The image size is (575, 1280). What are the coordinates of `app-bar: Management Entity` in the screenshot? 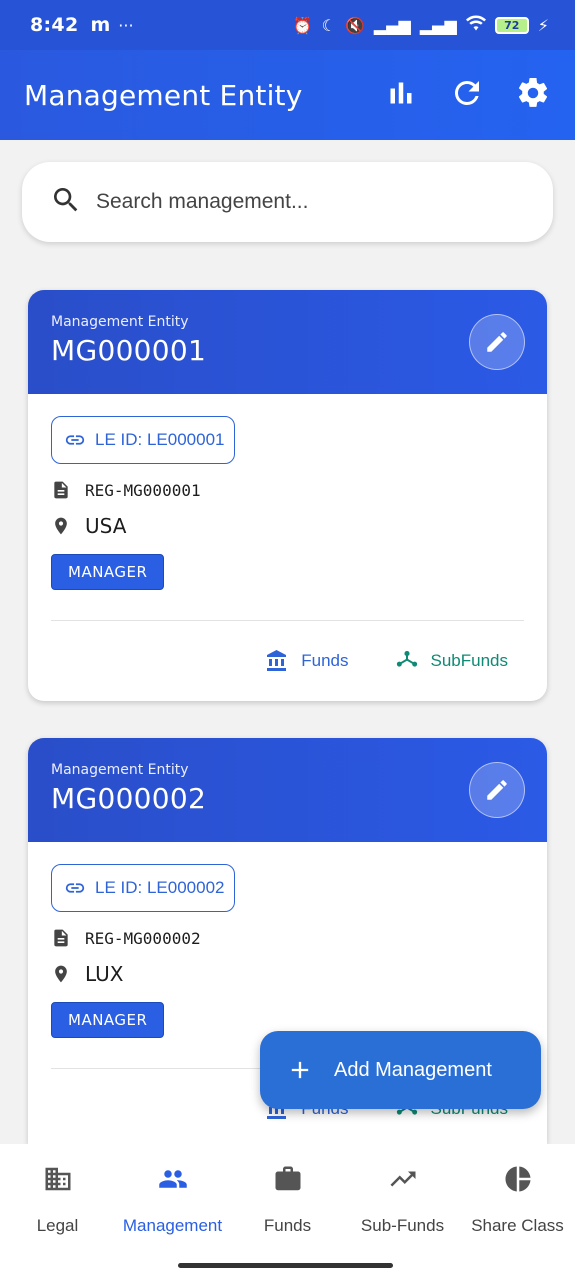 It's located at (287, 95).